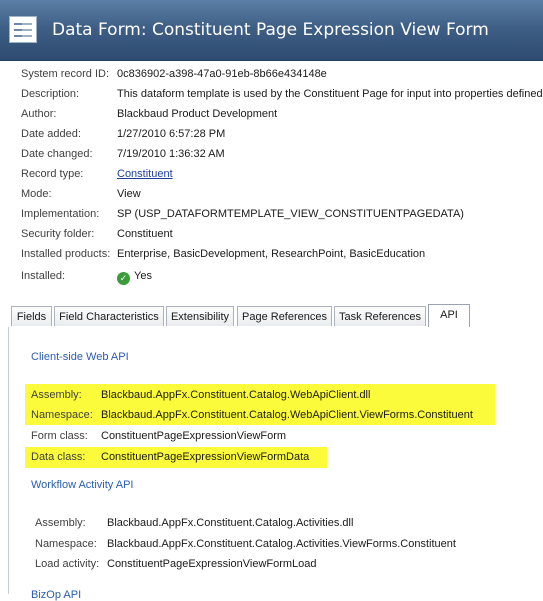 Image resolution: width=543 pixels, height=601 pixels. What do you see at coordinates (60, 214) in the screenshot?
I see `prop-label: Implementation:` at bounding box center [60, 214].